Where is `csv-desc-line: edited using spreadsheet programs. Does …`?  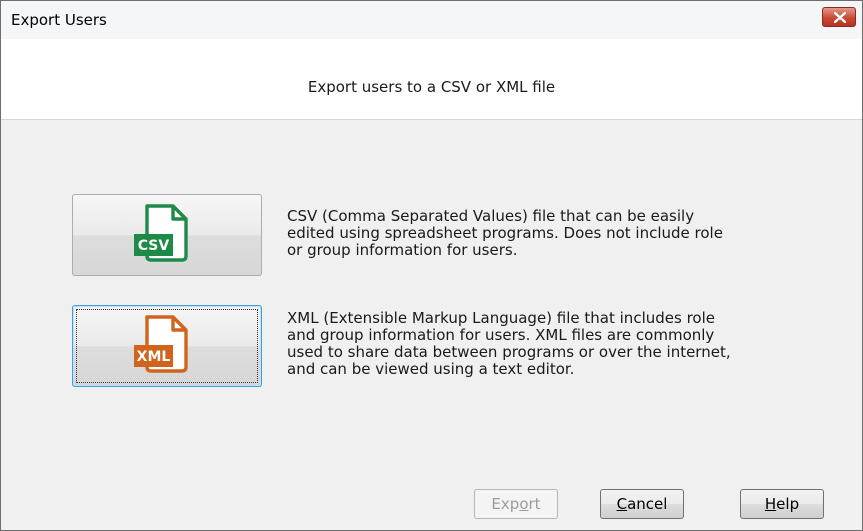 csv-desc-line: edited using spreadsheet programs. Does … is located at coordinates (505, 233).